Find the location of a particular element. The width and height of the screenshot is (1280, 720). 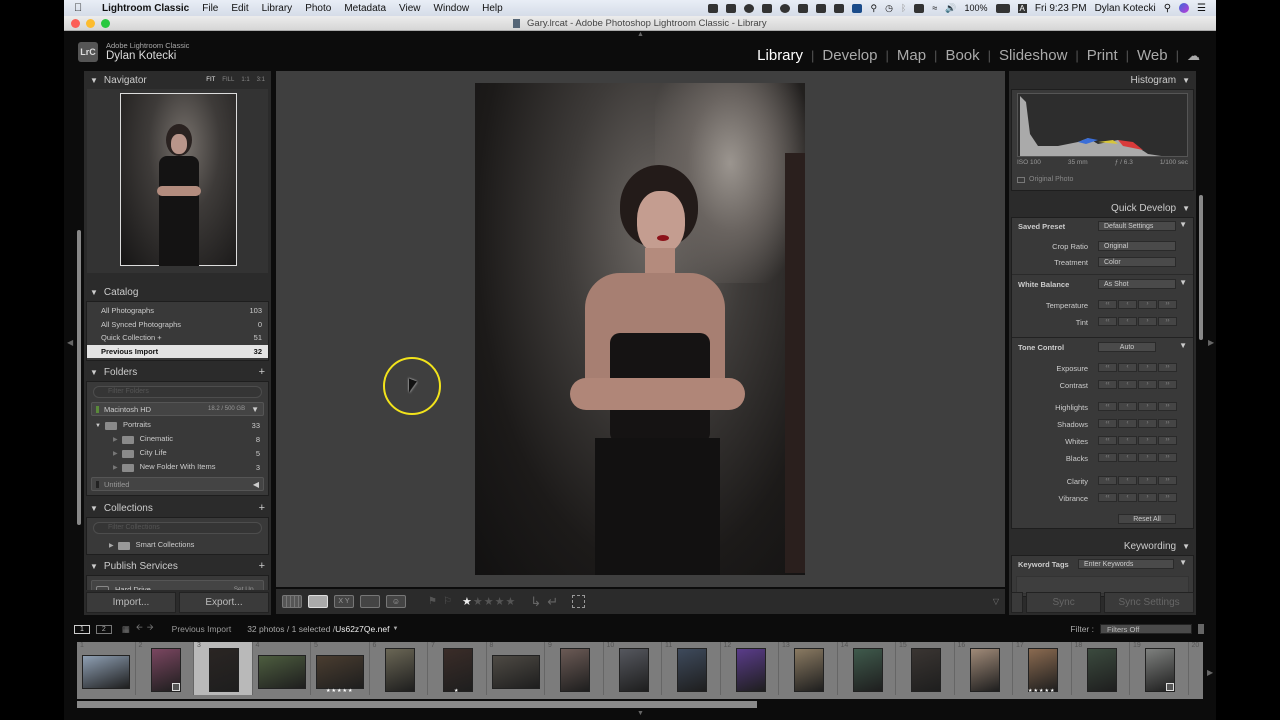

tint-decrease-small-button: ‹ is located at coordinates (1127, 321).